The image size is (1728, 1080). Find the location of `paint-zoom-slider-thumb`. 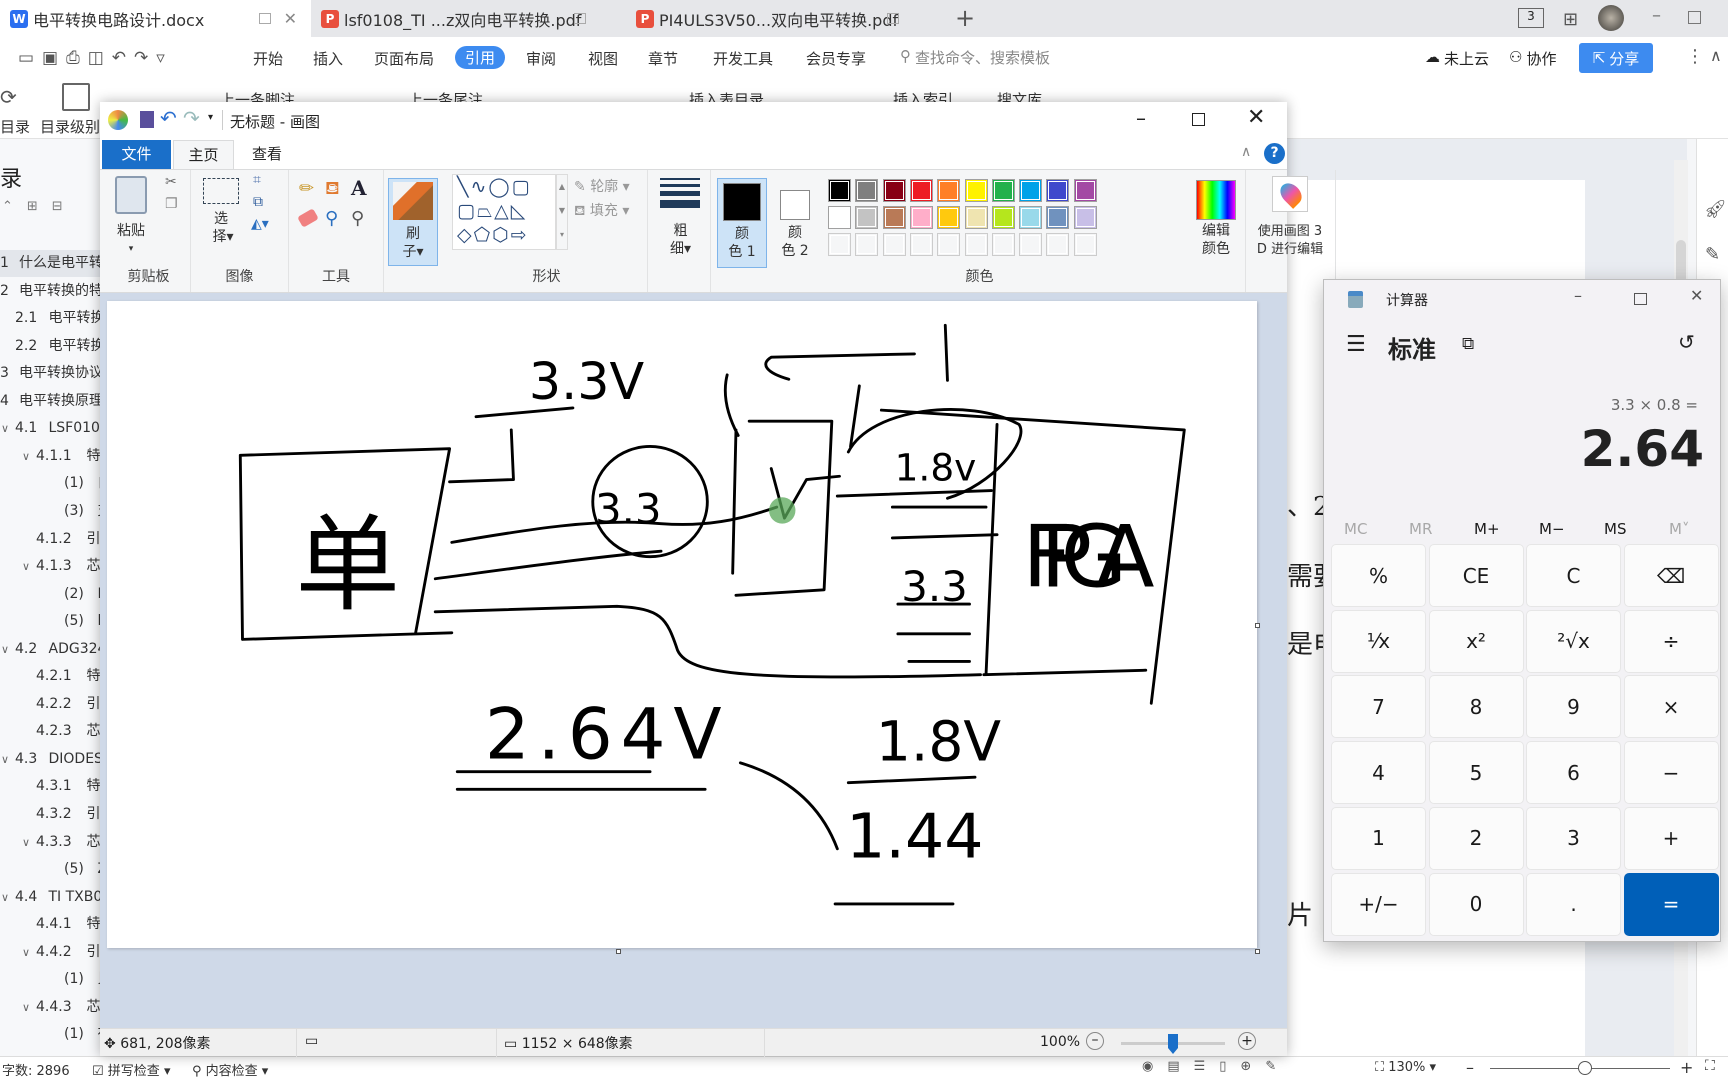

paint-zoom-slider-thumb is located at coordinates (1173, 1044).